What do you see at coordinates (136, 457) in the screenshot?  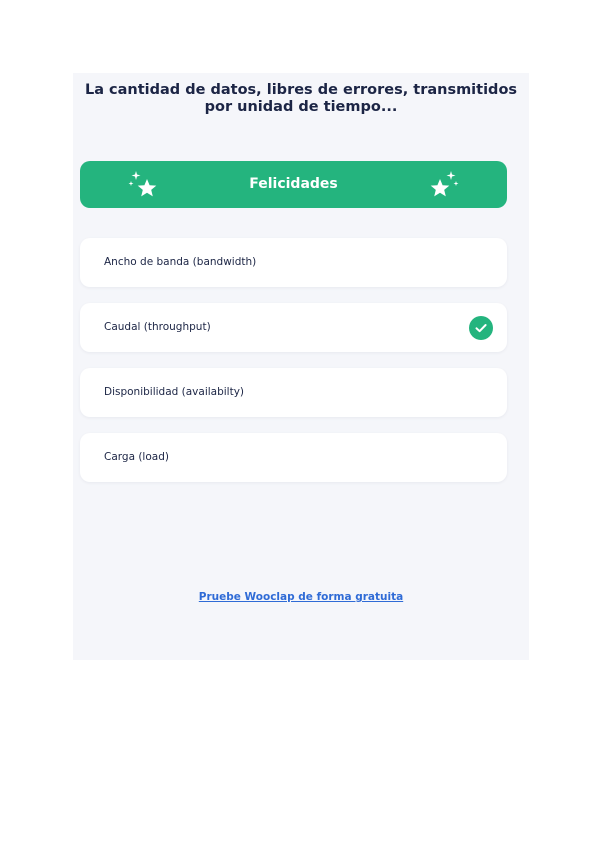 I see `answer-option-label: Carga (load)` at bounding box center [136, 457].